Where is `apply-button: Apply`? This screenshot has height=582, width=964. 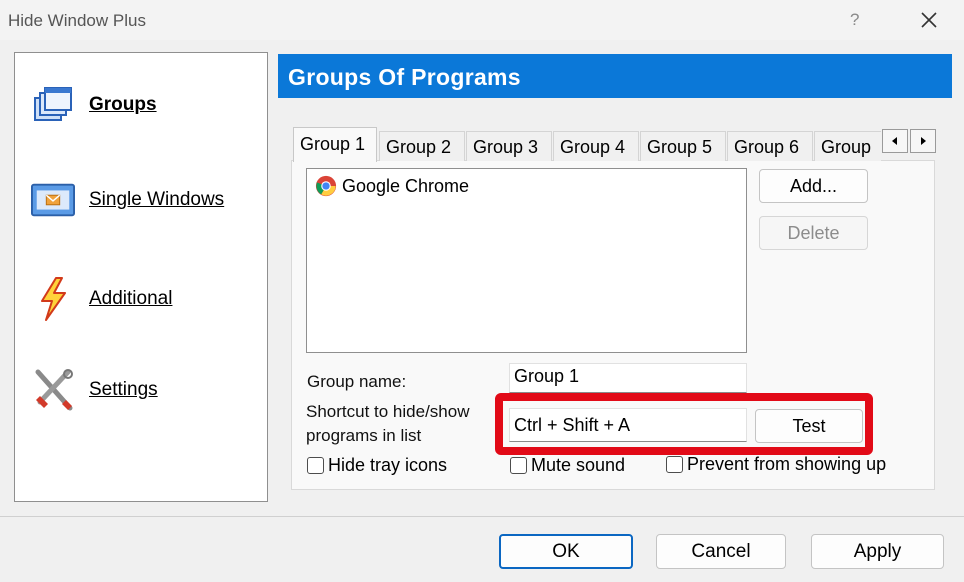 apply-button: Apply is located at coordinates (877, 551).